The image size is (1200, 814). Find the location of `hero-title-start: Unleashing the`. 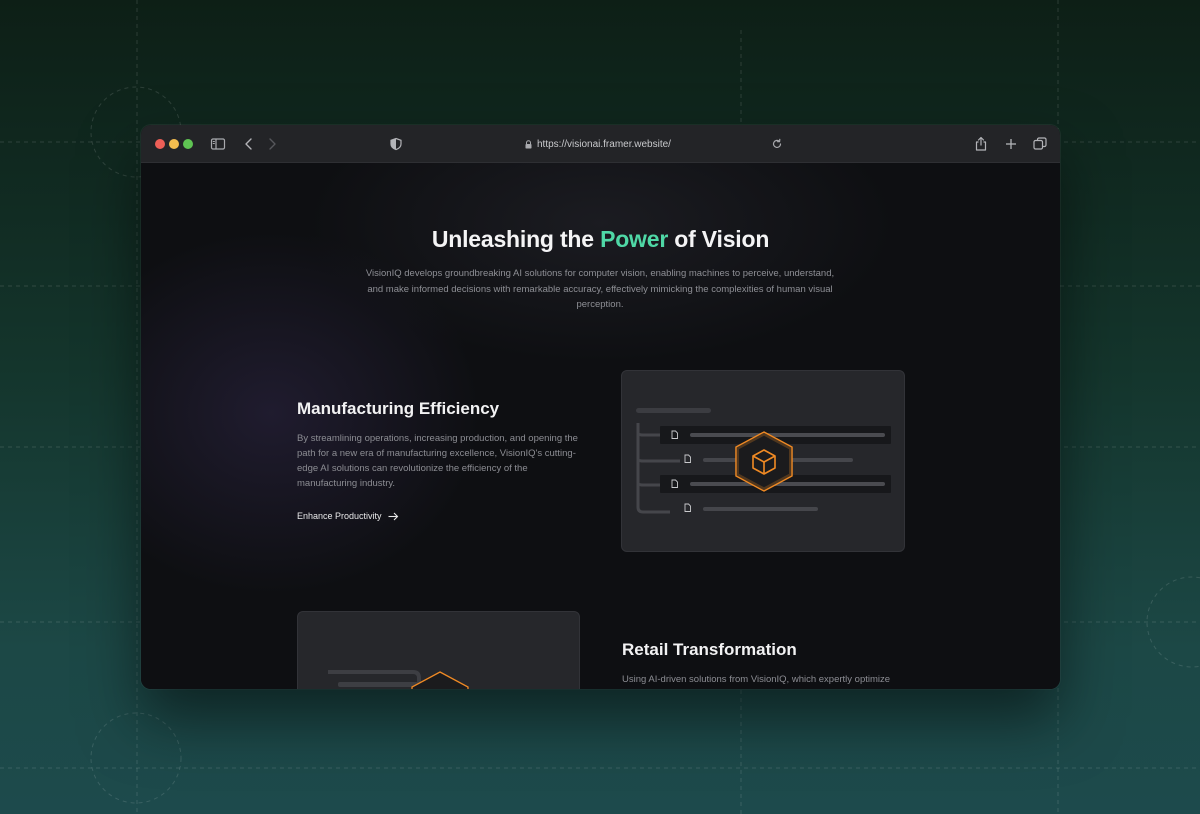

hero-title-start: Unleashing the is located at coordinates (516, 239).